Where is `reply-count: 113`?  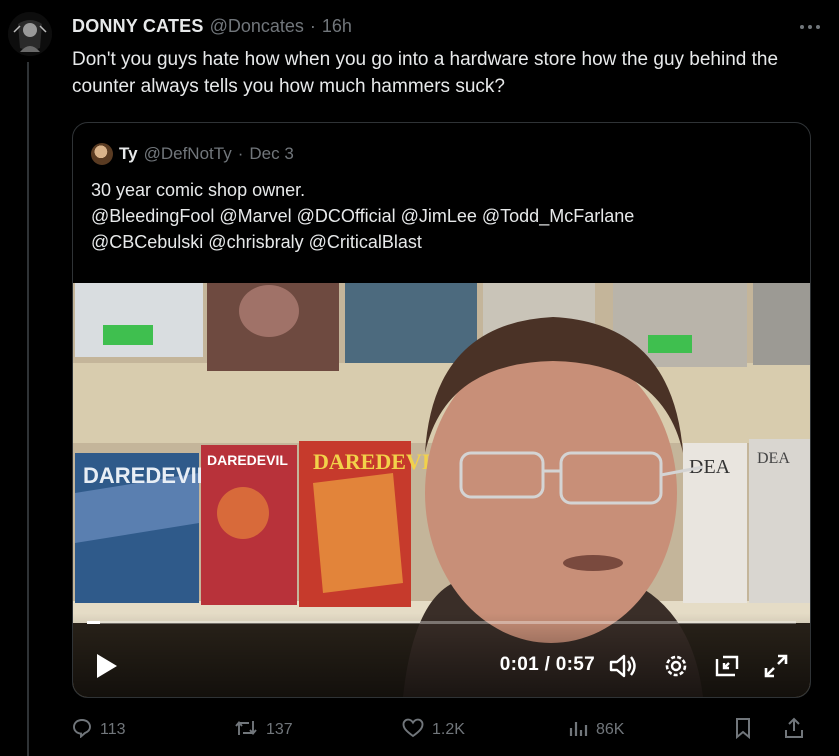
reply-count: 113 is located at coordinates (113, 729).